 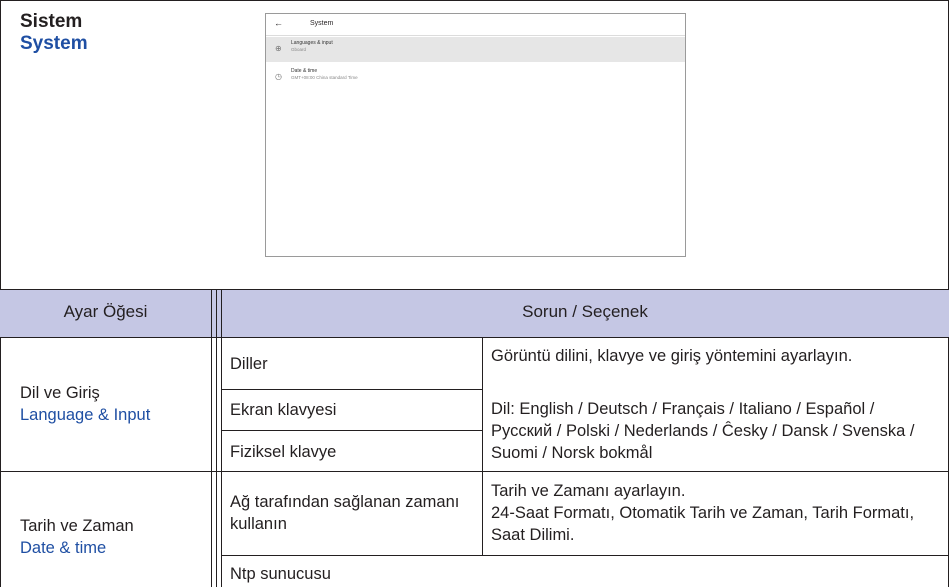 I want to click on sub-ntp-server: Ntp sunucusu, so click(x=280, y=574).